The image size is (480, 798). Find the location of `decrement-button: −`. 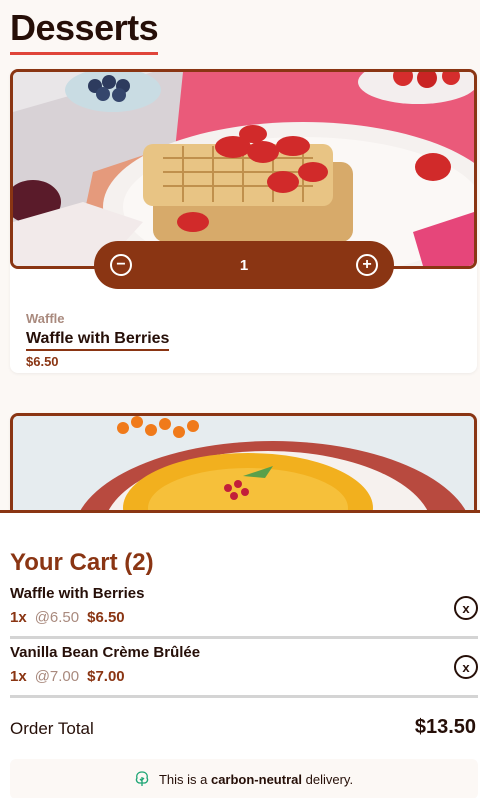

decrement-button: − is located at coordinates (121, 265).